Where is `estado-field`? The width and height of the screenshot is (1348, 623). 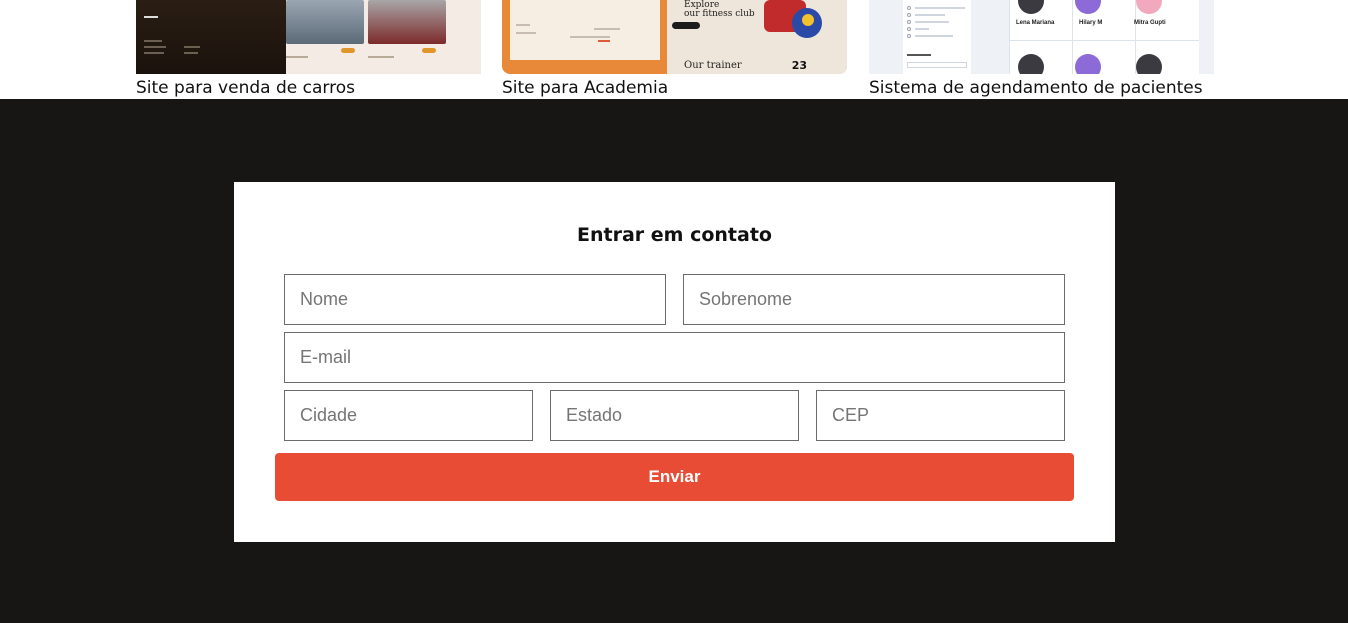
estado-field is located at coordinates (674, 415).